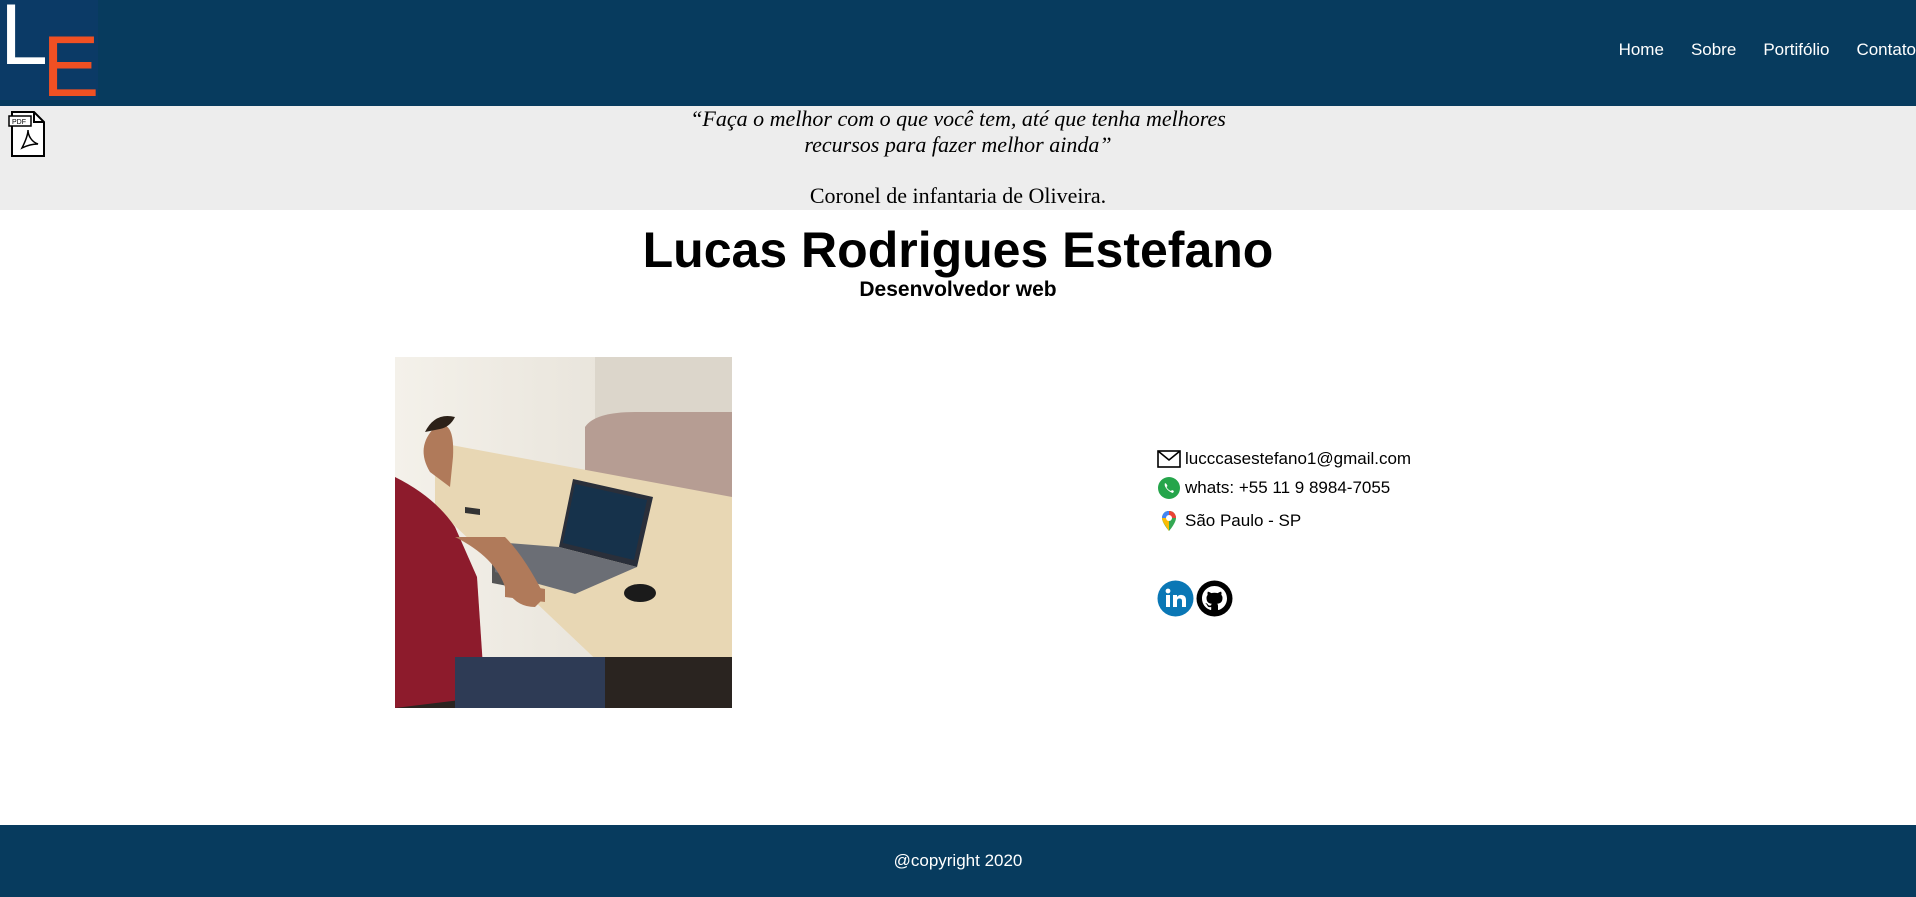 The image size is (1916, 897). What do you see at coordinates (1169, 521) in the screenshot?
I see `map-pin-icon` at bounding box center [1169, 521].